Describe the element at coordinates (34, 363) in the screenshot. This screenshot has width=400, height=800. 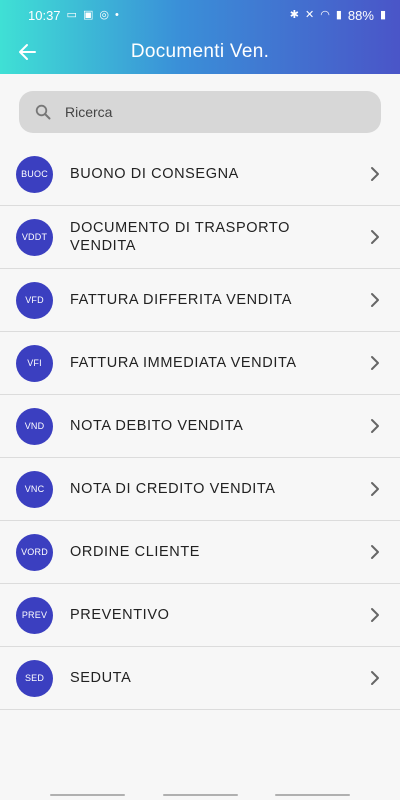
I see `document-code-badge: VFI` at that location.